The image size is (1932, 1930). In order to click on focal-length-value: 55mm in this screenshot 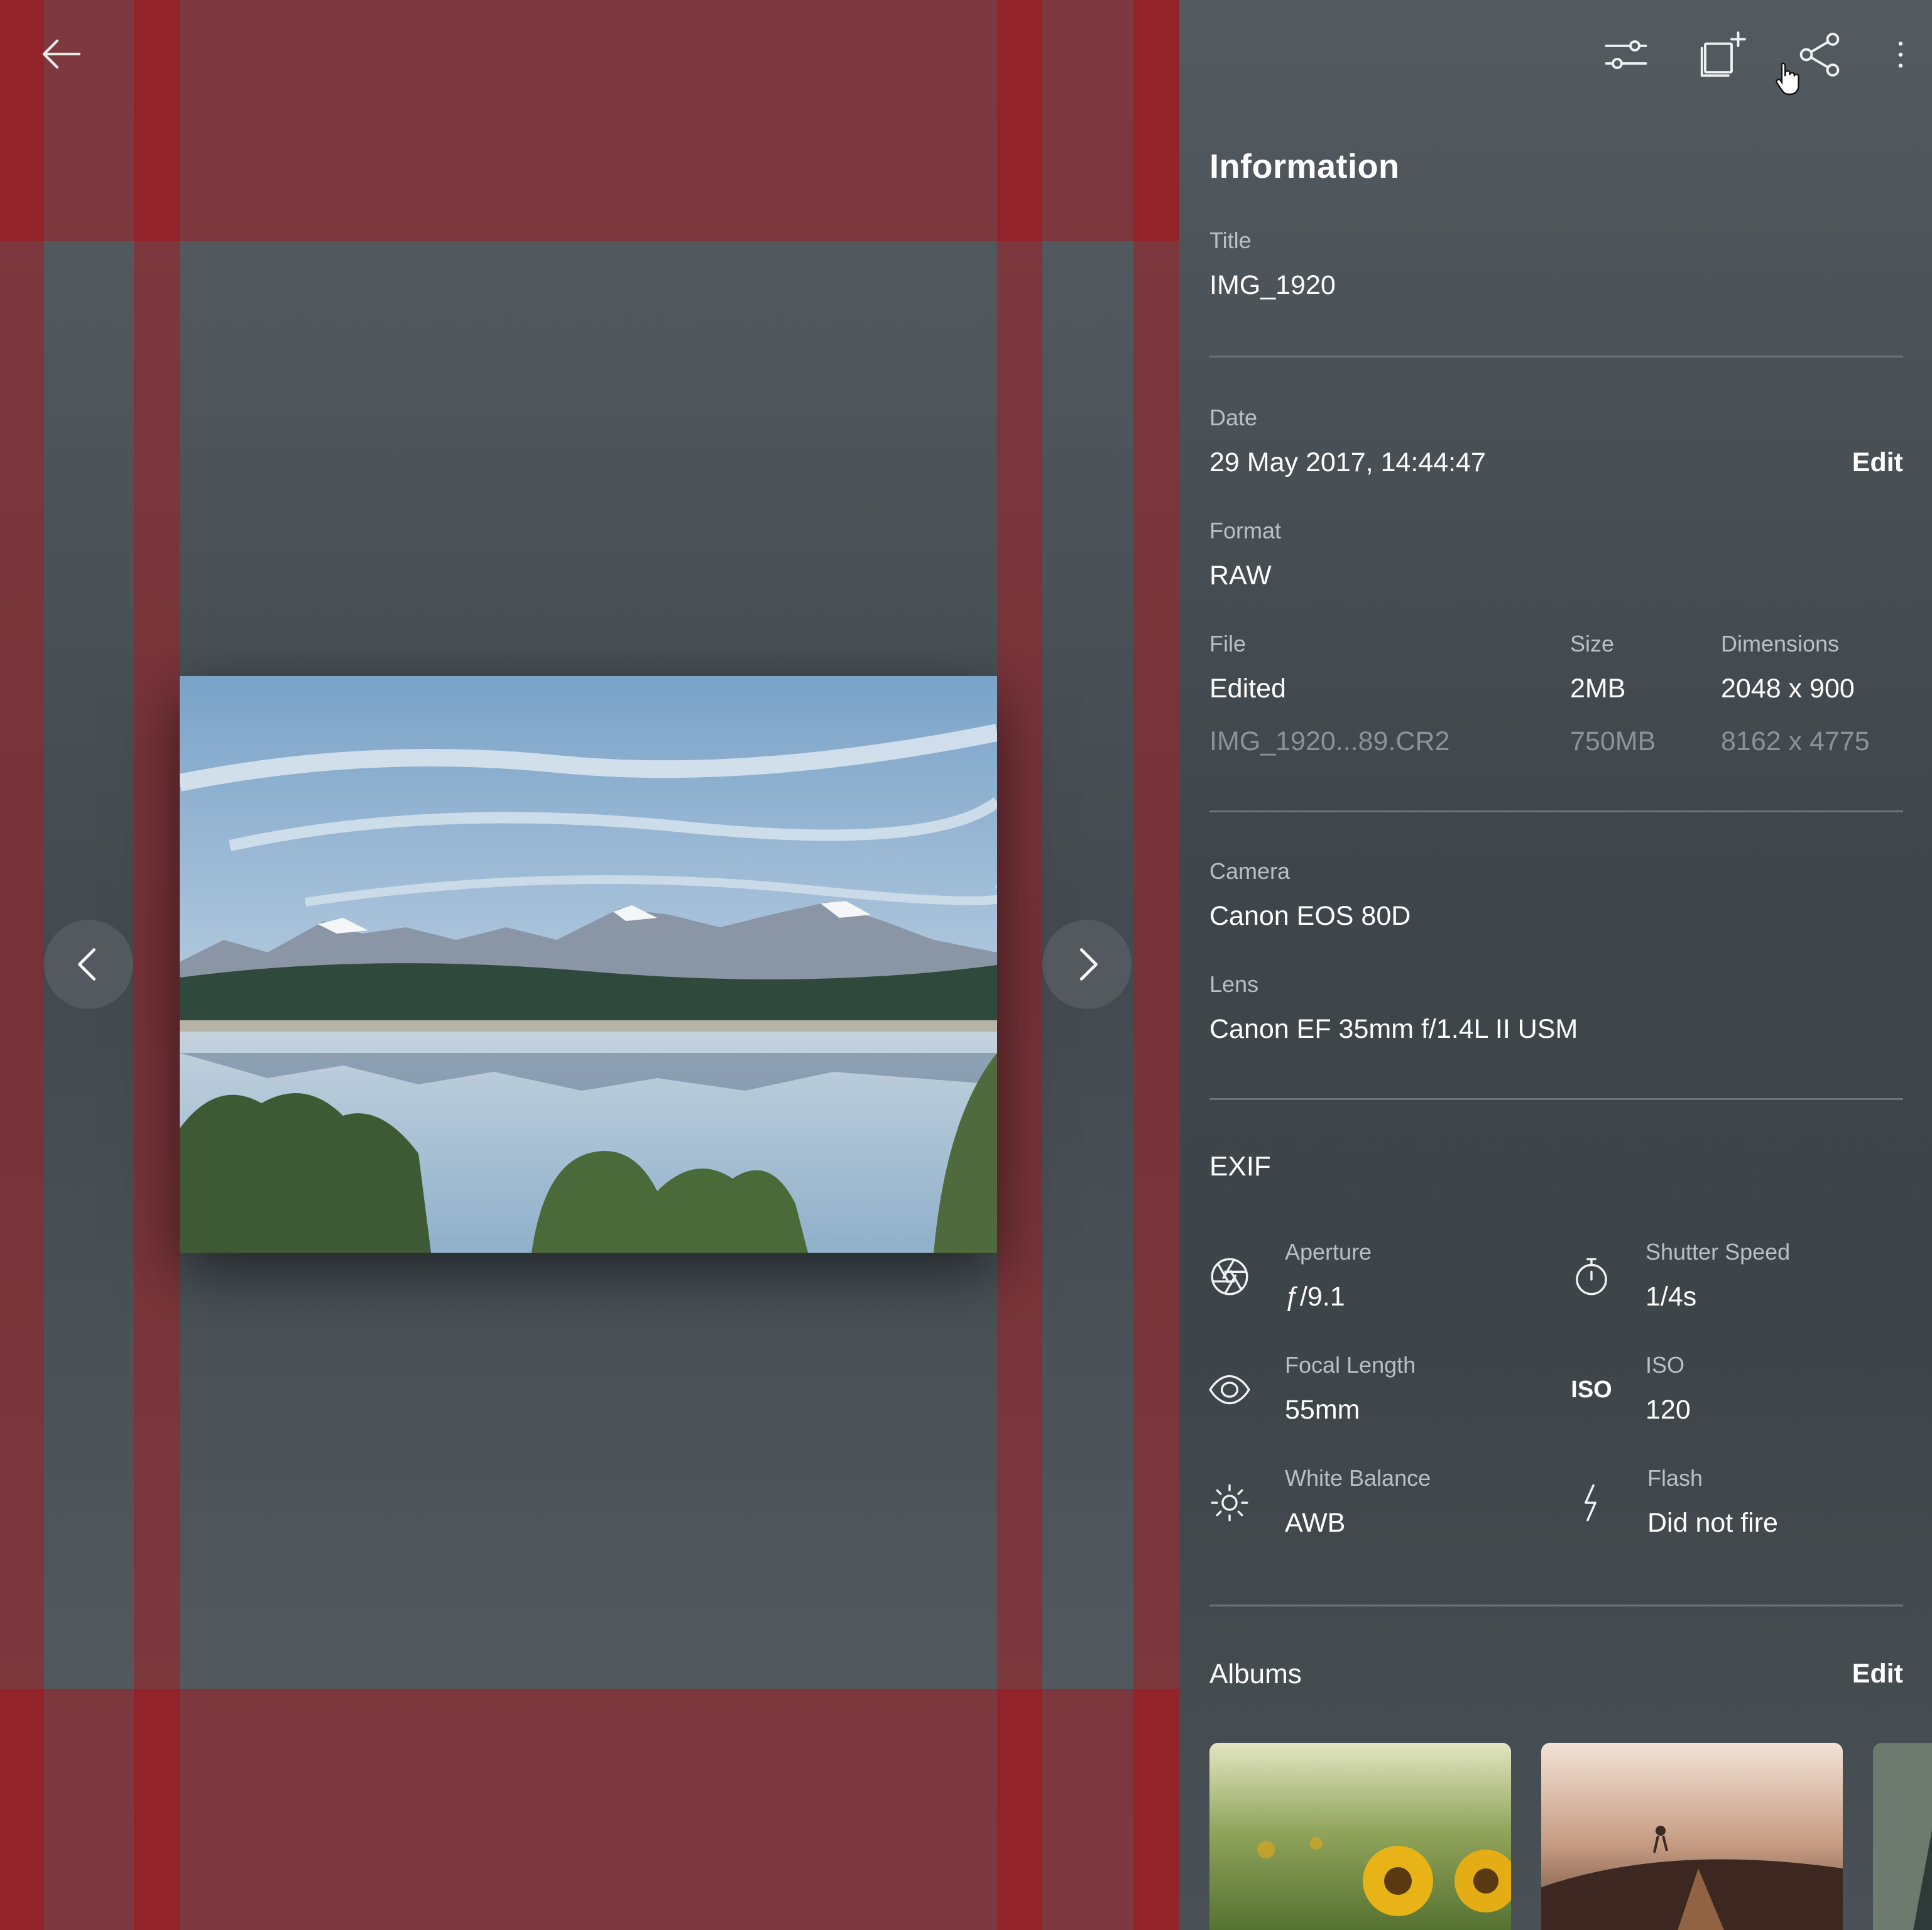, I will do `click(1322, 1410)`.